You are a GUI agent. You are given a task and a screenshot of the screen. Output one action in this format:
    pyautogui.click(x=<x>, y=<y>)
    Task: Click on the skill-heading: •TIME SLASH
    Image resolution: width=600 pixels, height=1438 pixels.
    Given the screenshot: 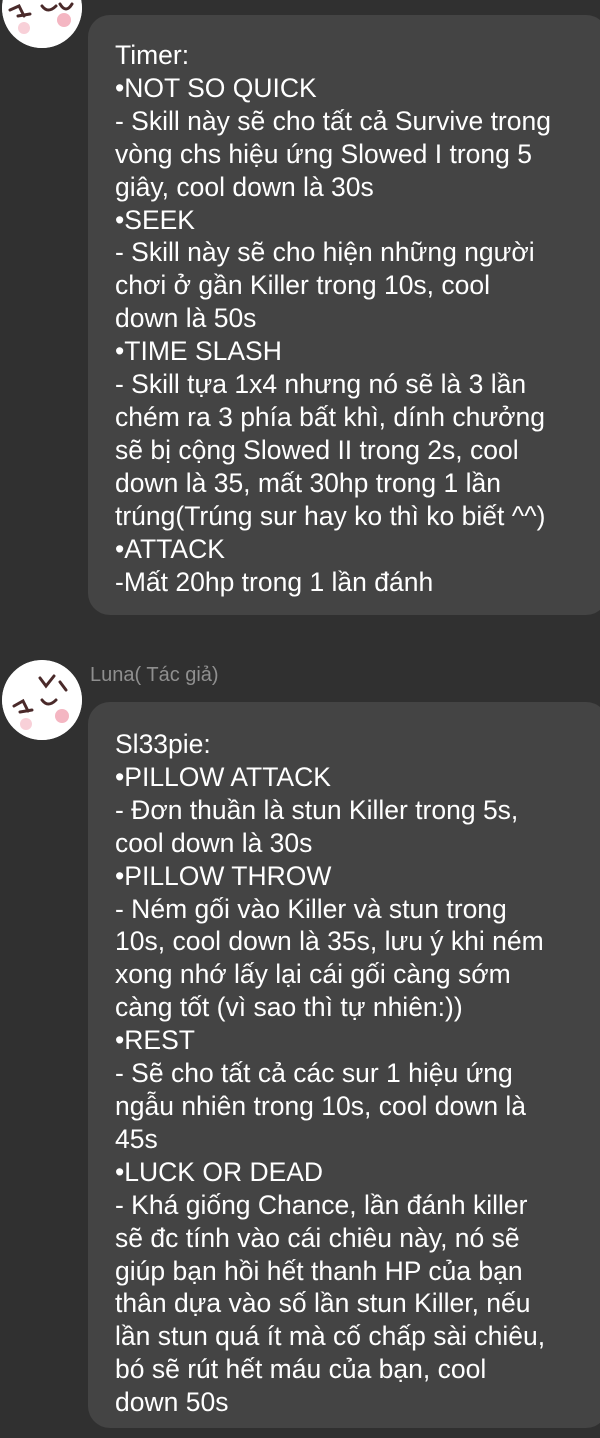 What is the action you would take?
    pyautogui.click(x=198, y=351)
    